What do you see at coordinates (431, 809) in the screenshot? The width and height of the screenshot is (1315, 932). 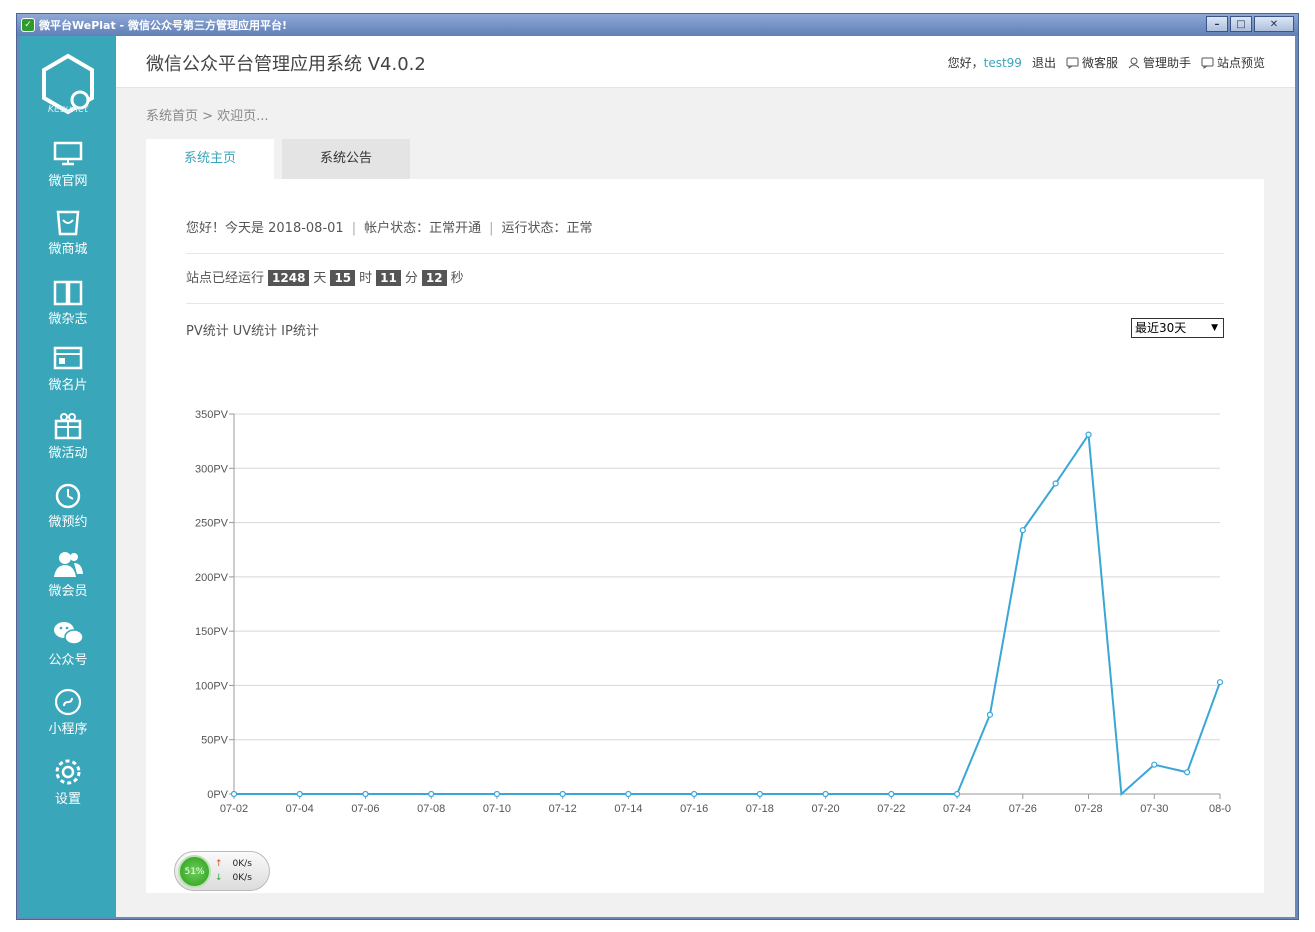 I see `x-tick-label: 07-08` at bounding box center [431, 809].